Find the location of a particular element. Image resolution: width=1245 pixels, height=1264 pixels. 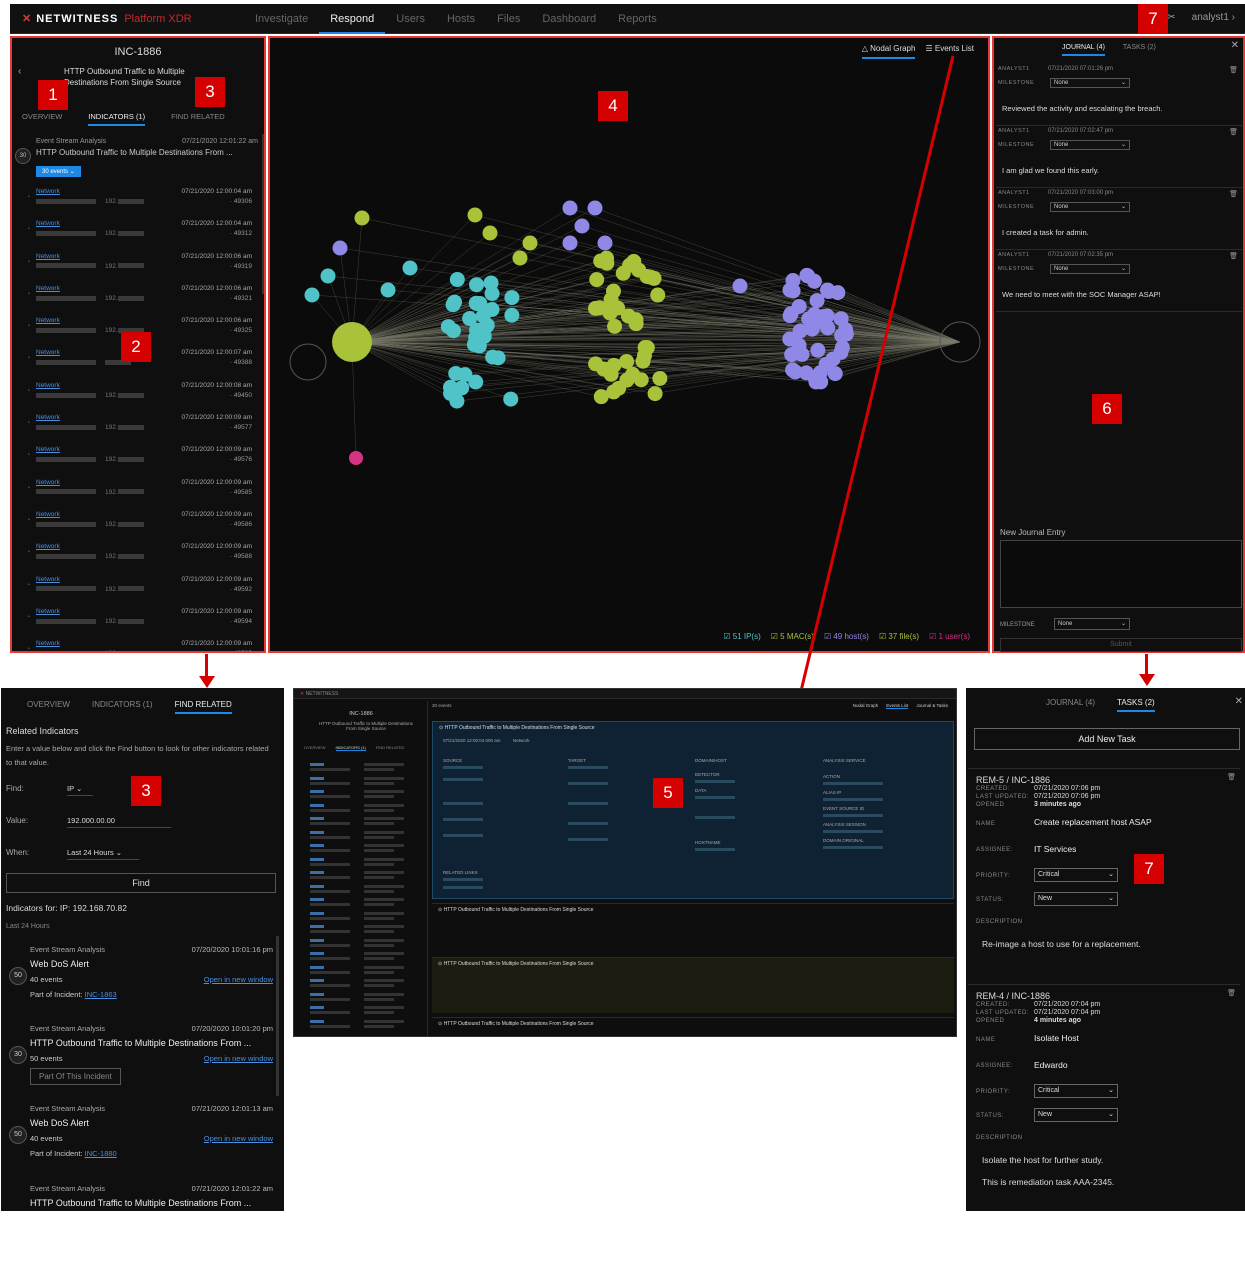

new-journal-textarea is located at coordinates (1121, 574).